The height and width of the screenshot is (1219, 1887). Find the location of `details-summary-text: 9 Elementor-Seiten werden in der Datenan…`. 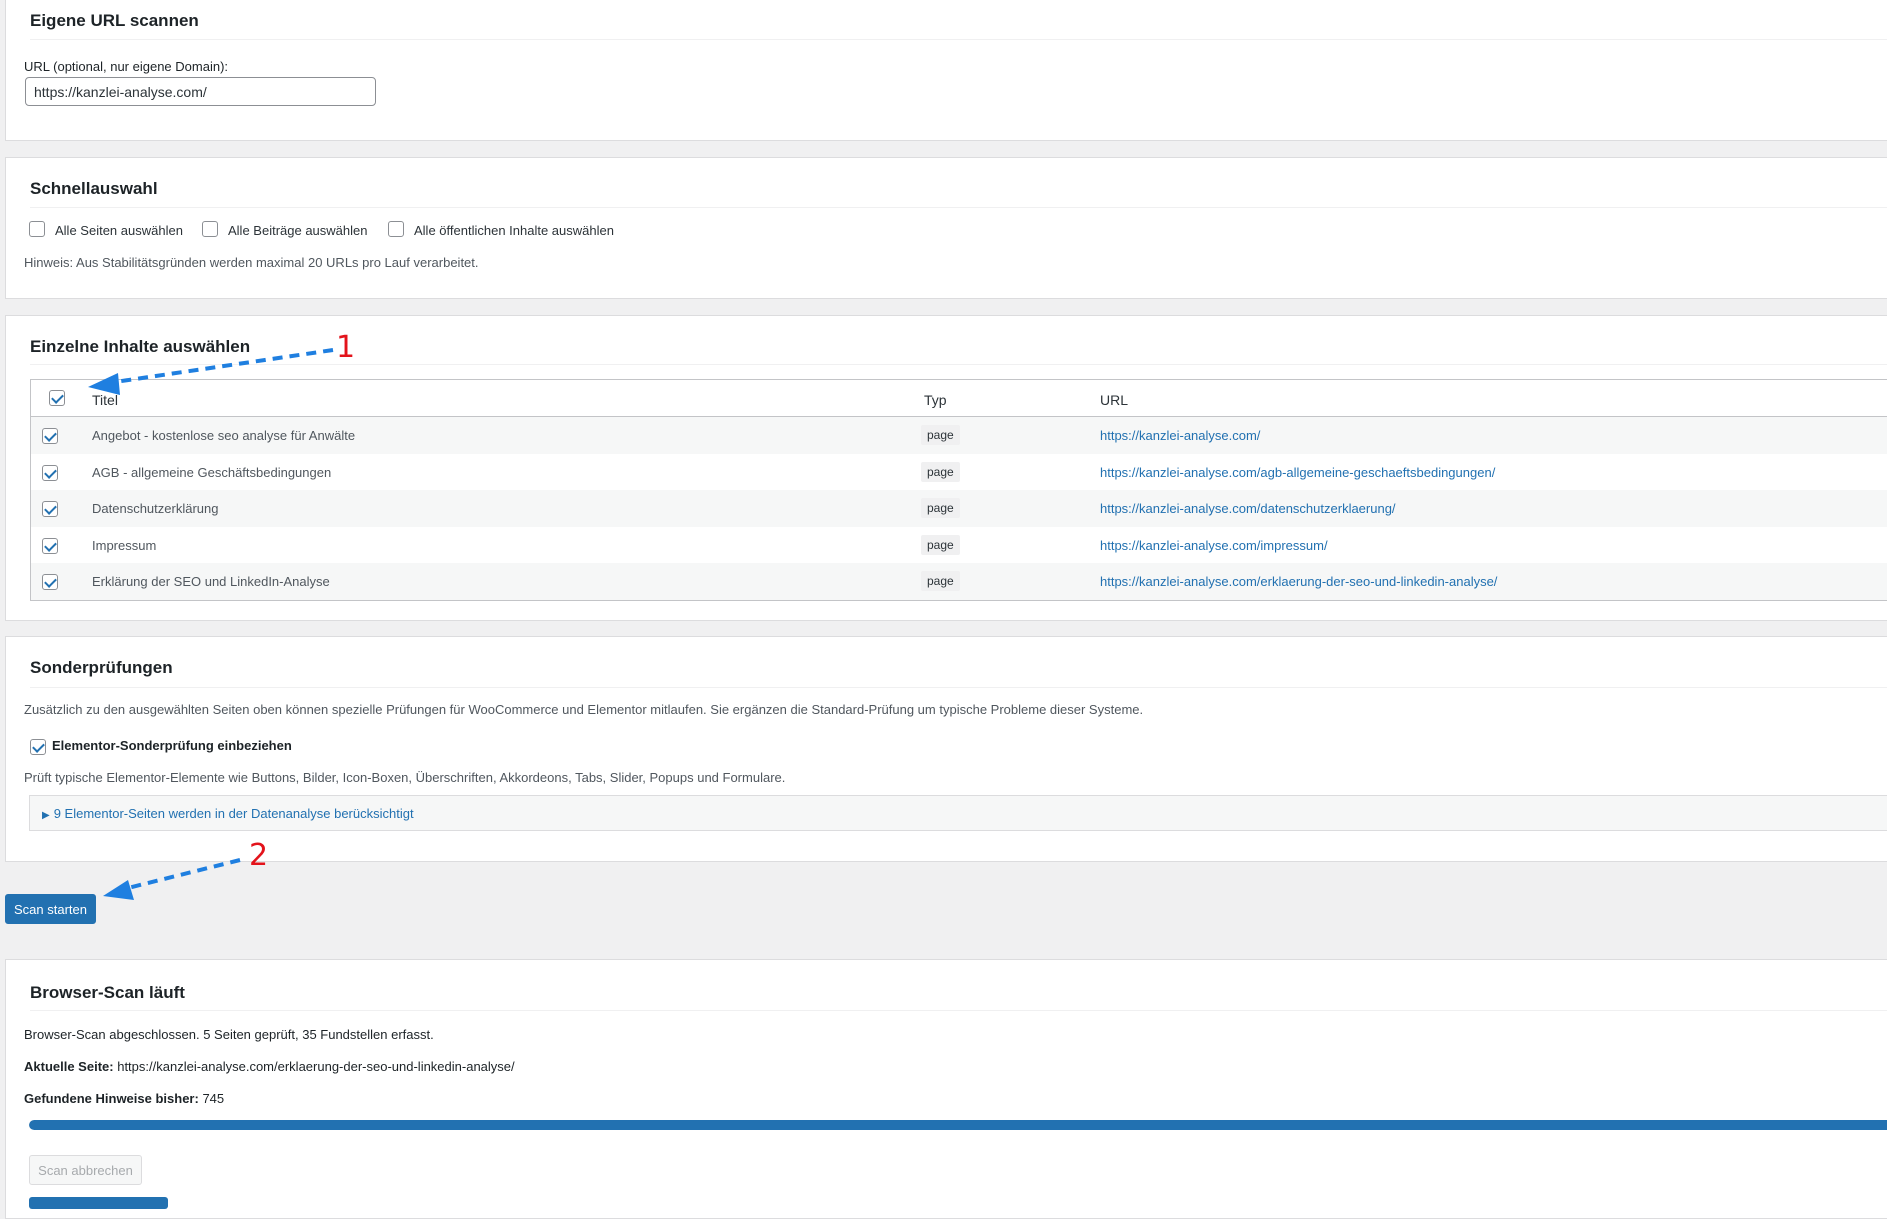

details-summary-text: 9 Elementor-Seiten werden in der Datenan… is located at coordinates (233, 813).